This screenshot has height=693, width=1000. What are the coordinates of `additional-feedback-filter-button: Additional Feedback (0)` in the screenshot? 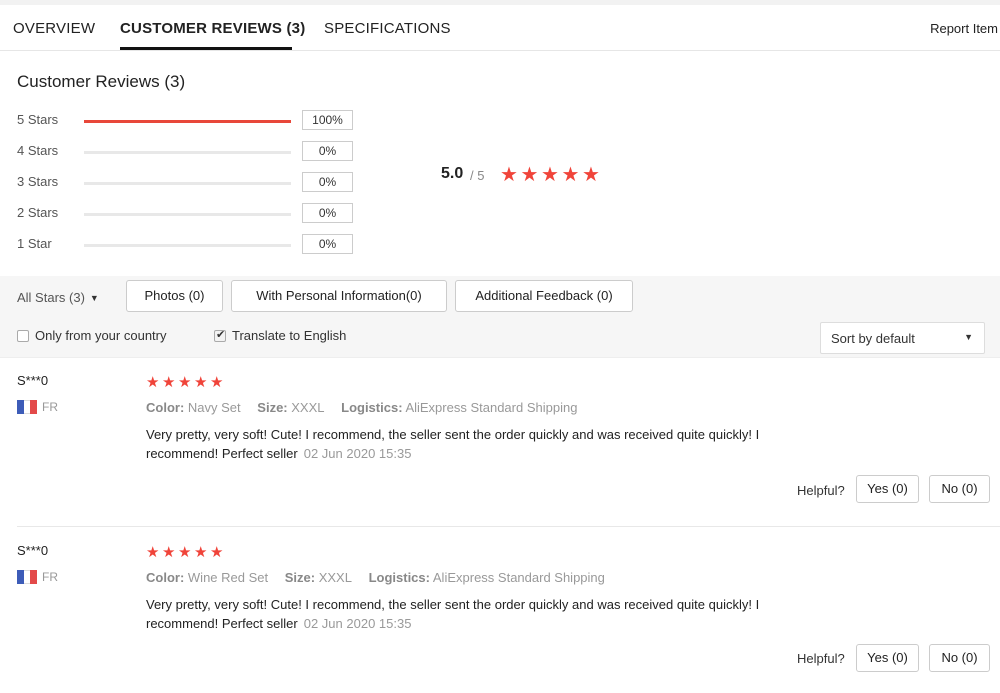 It's located at (544, 296).